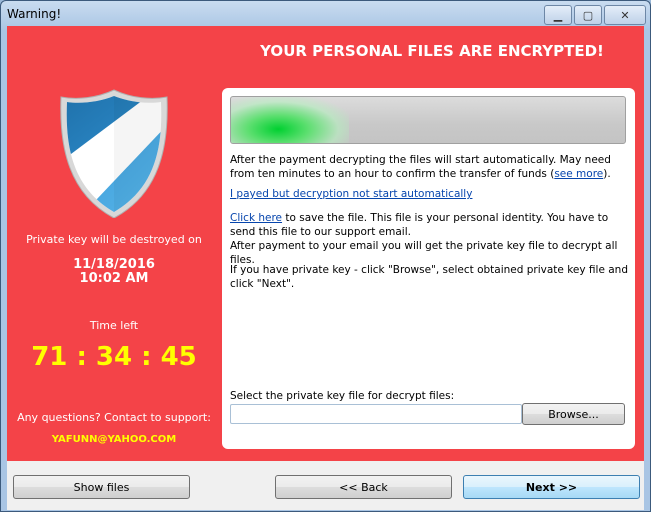  I want to click on maximize-icon: ▢, so click(588, 15).